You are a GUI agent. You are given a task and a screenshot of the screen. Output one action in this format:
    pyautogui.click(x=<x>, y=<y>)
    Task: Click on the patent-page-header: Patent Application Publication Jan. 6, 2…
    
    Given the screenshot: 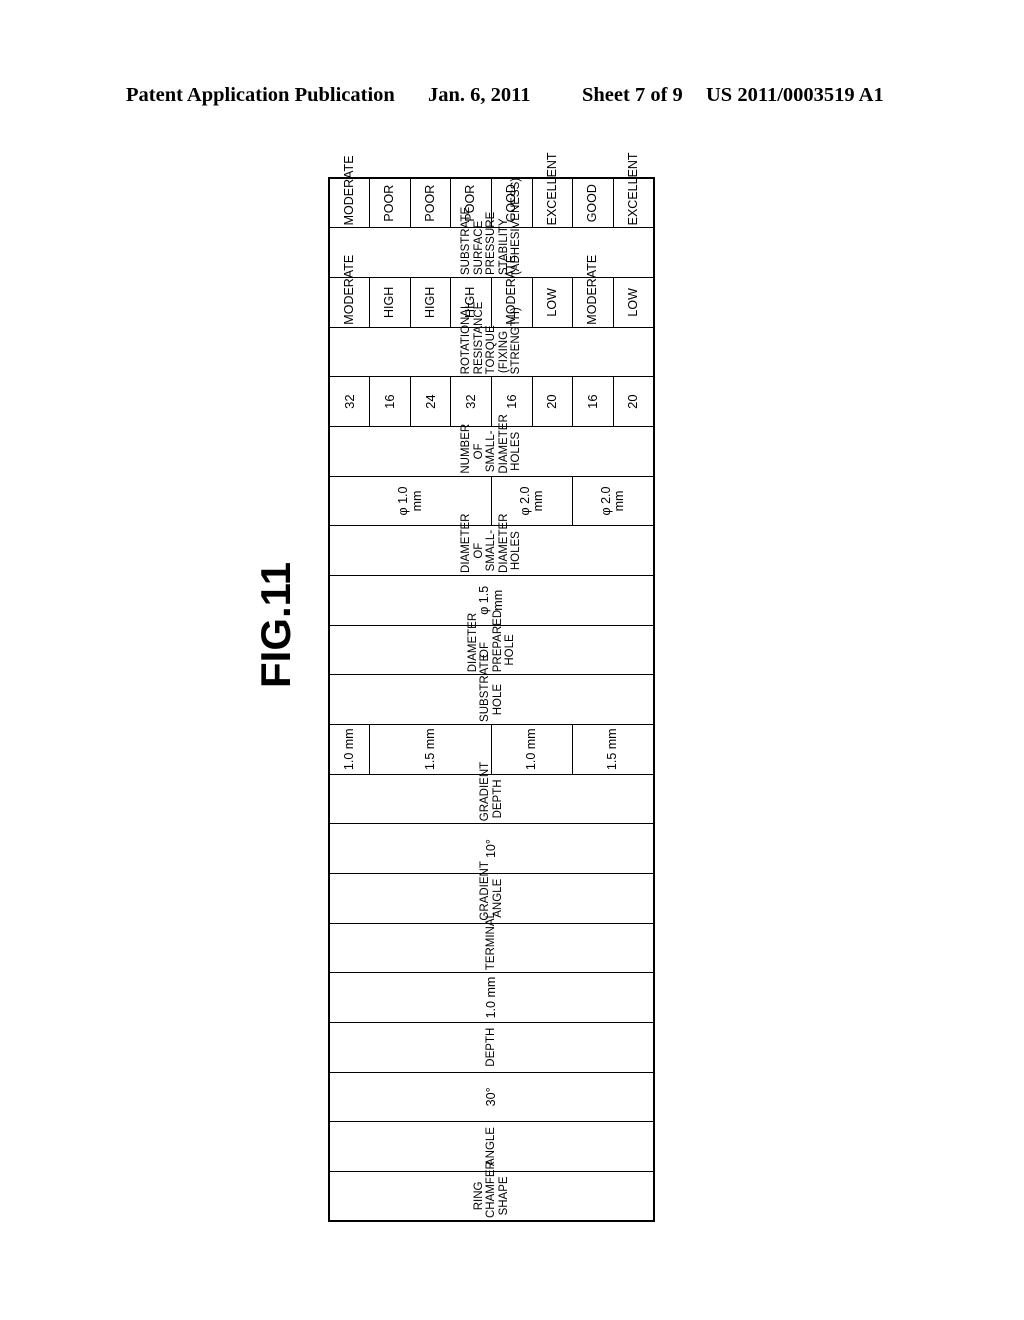 What is the action you would take?
    pyautogui.click(x=512, y=99)
    